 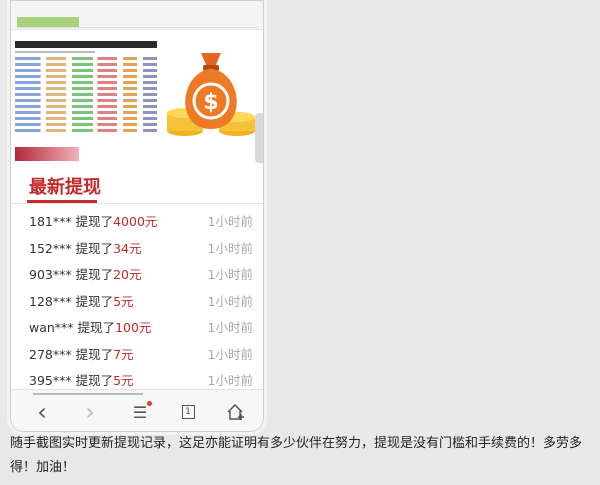 What do you see at coordinates (50, 380) in the screenshot?
I see `user-id: 395***` at bounding box center [50, 380].